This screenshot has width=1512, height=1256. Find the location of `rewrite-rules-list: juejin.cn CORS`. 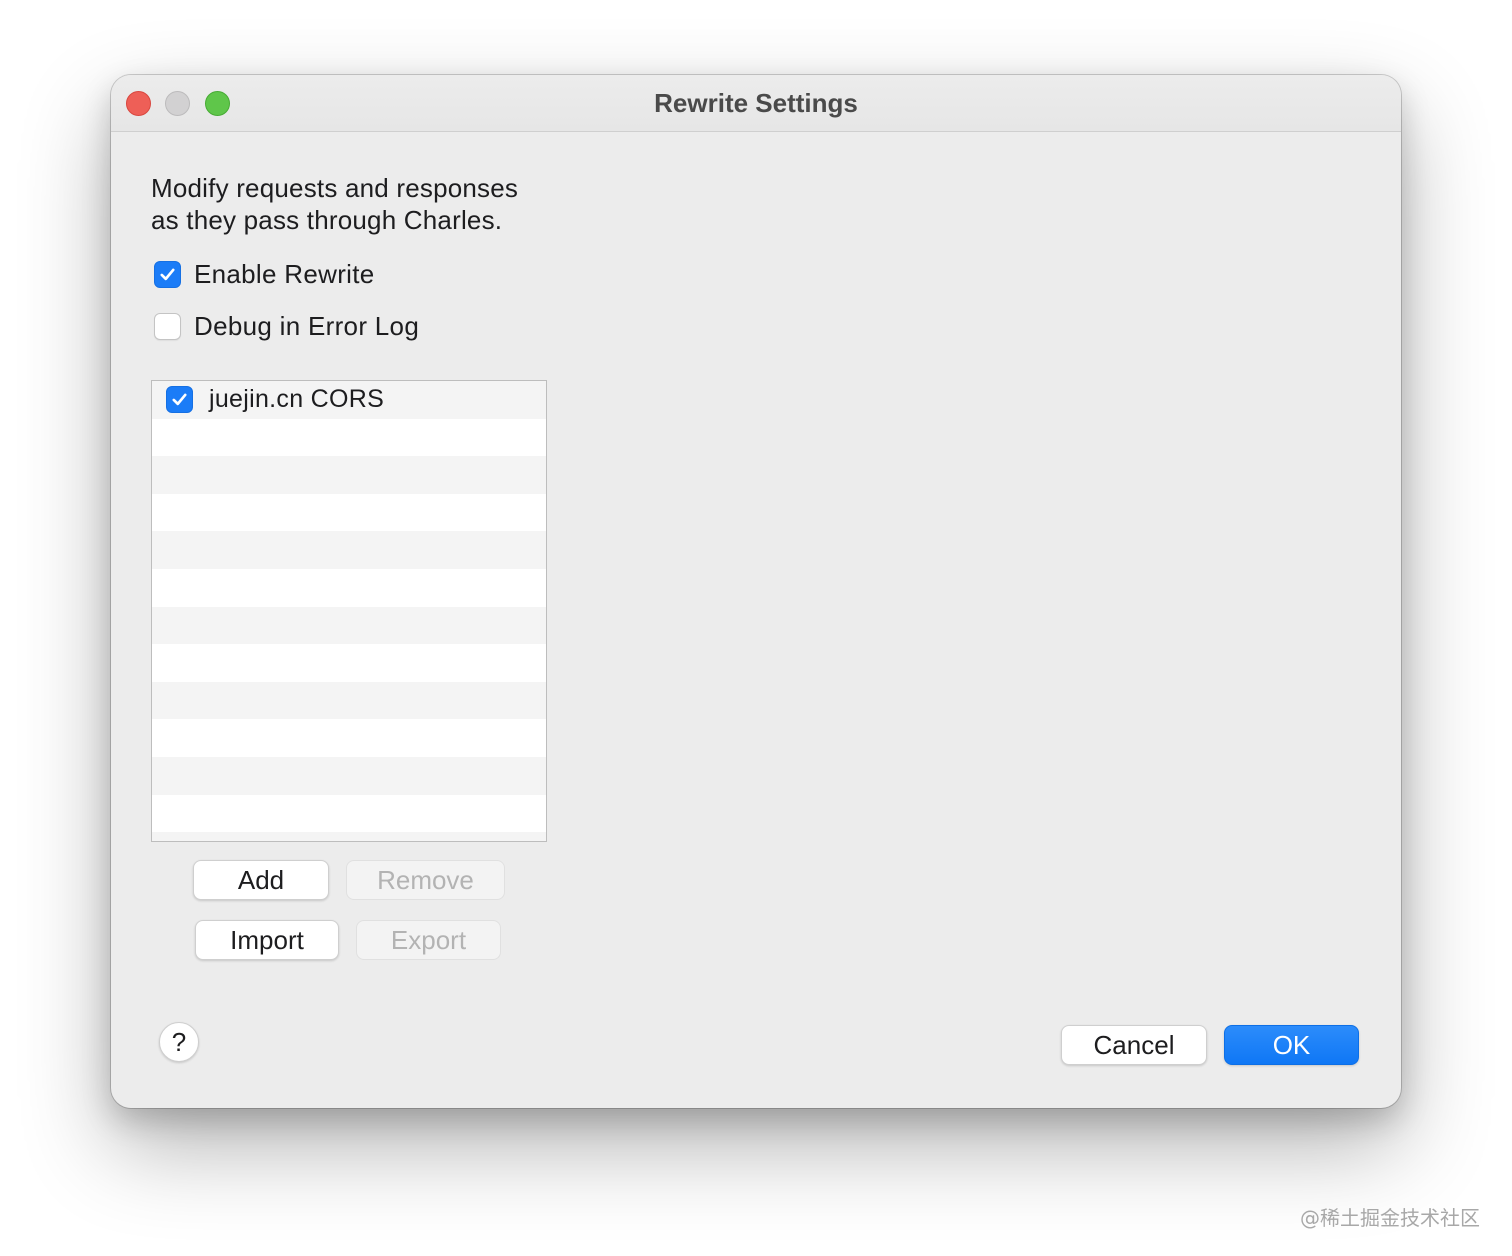

rewrite-rules-list: juejin.cn CORS is located at coordinates (349, 611).